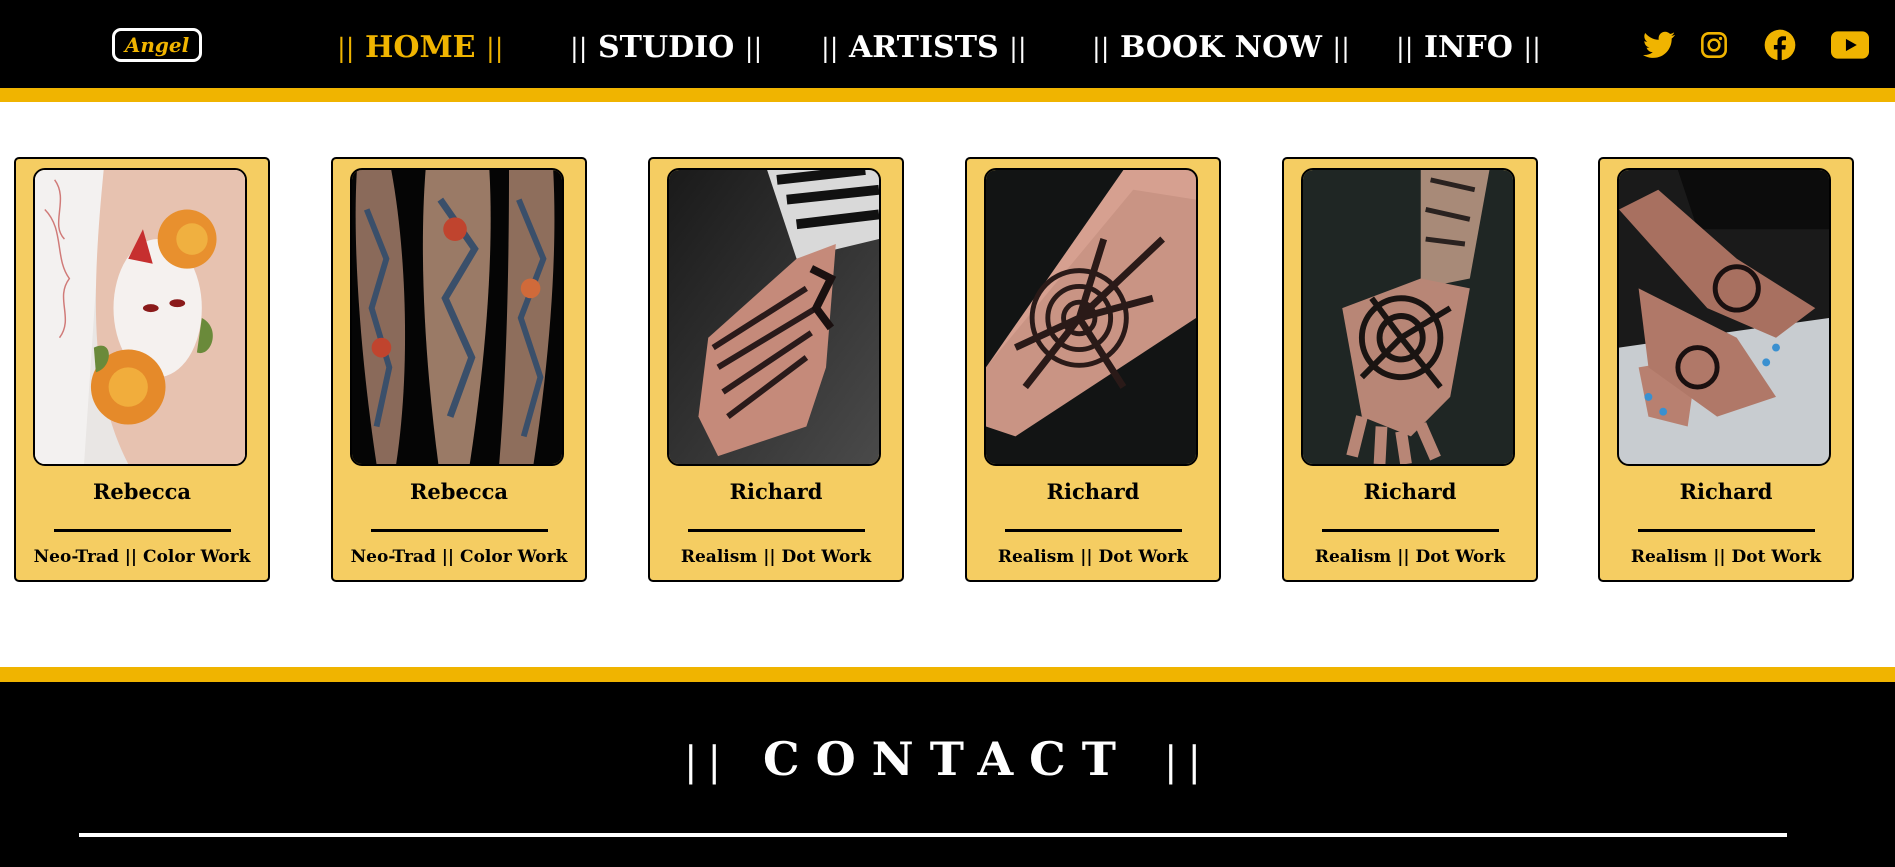 The image size is (1895, 867). I want to click on nav-studio-label: STUDIO, so click(666, 47).